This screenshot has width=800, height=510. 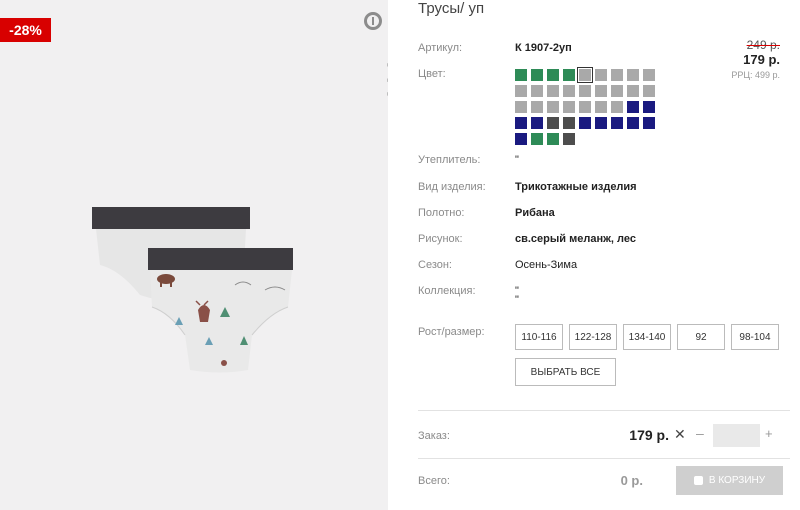 I want to click on insulation-value: ", so click(x=517, y=160).